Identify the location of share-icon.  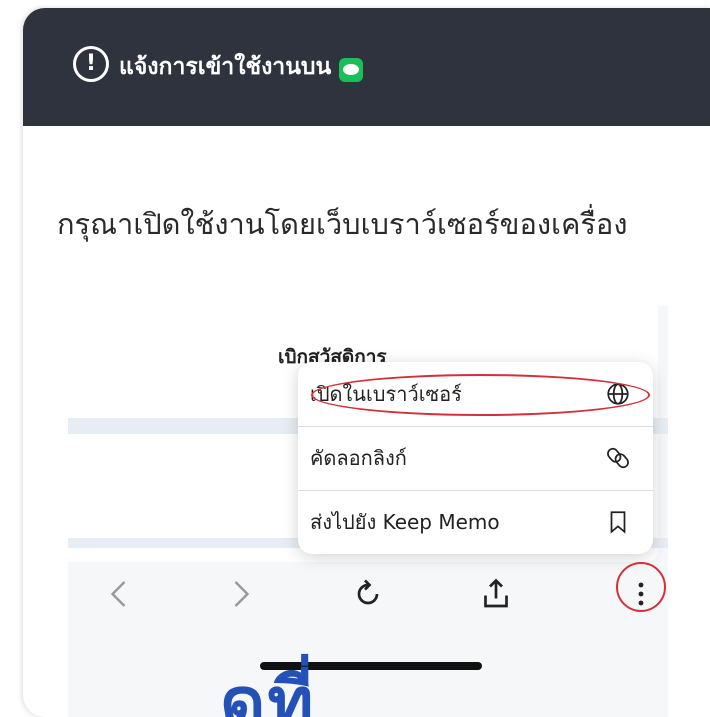
(496, 594).